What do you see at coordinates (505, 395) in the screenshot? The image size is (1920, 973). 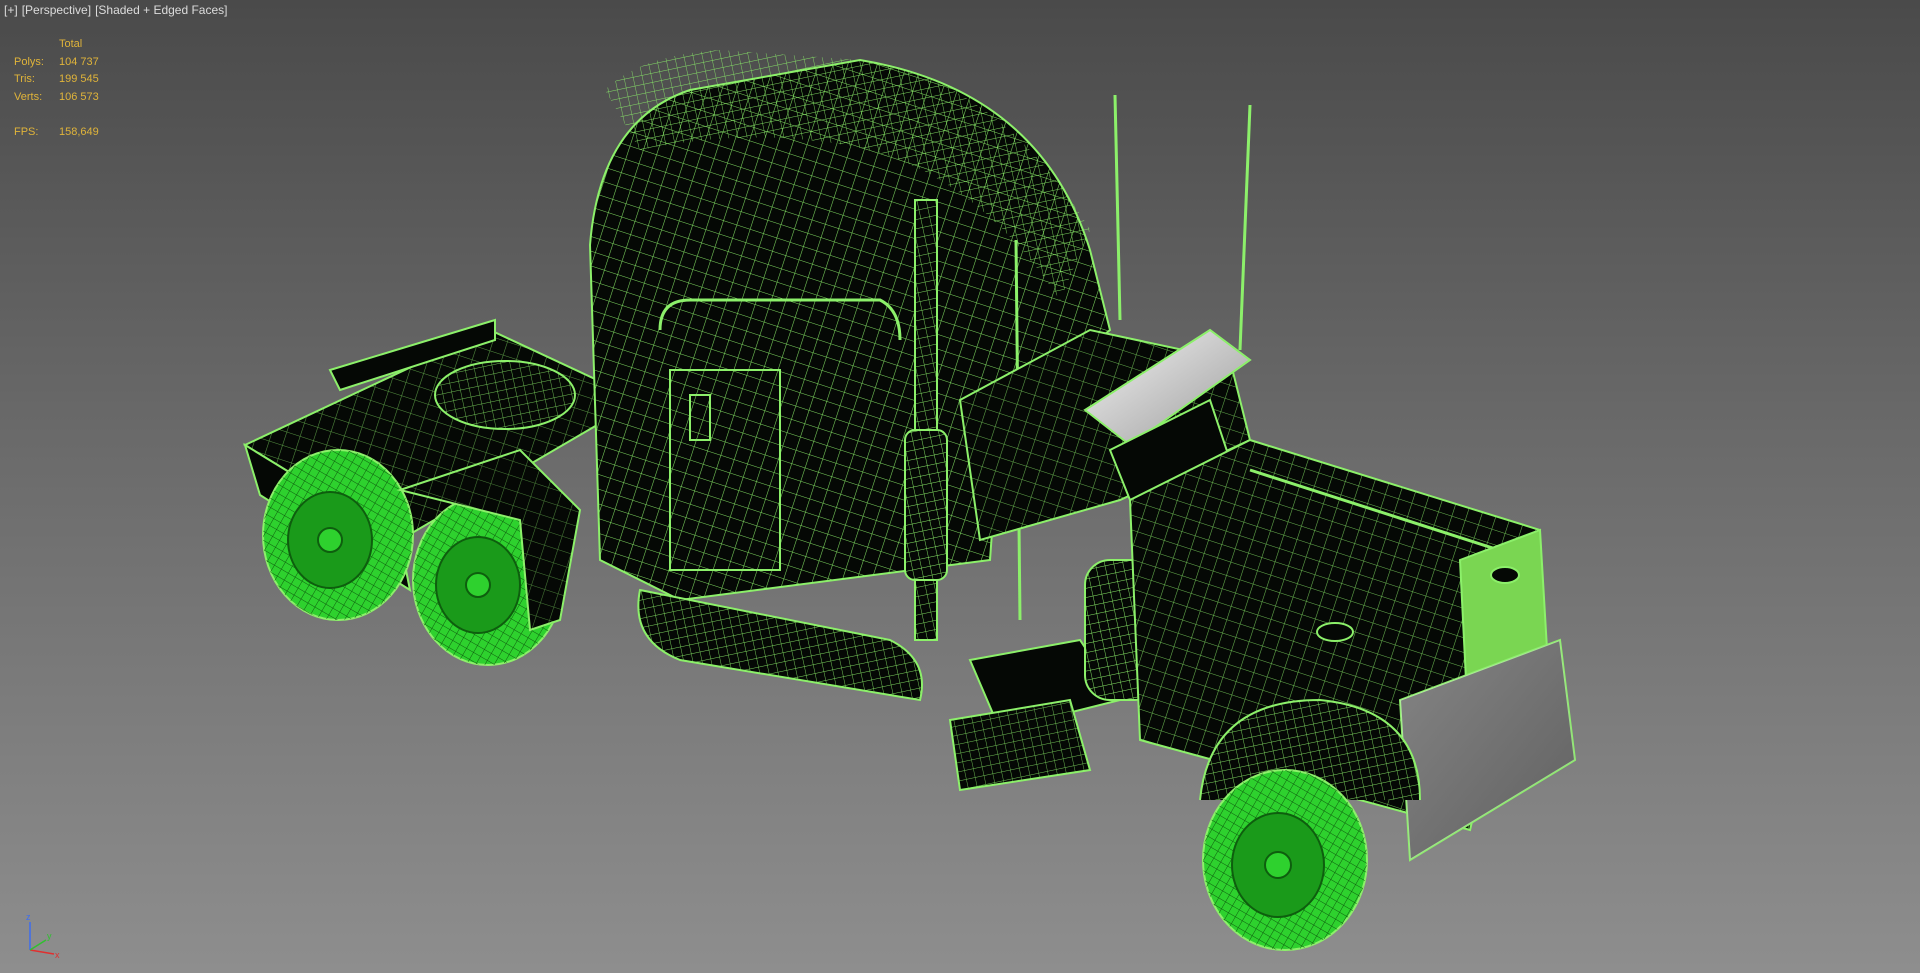 I see `fifth-wheel` at bounding box center [505, 395].